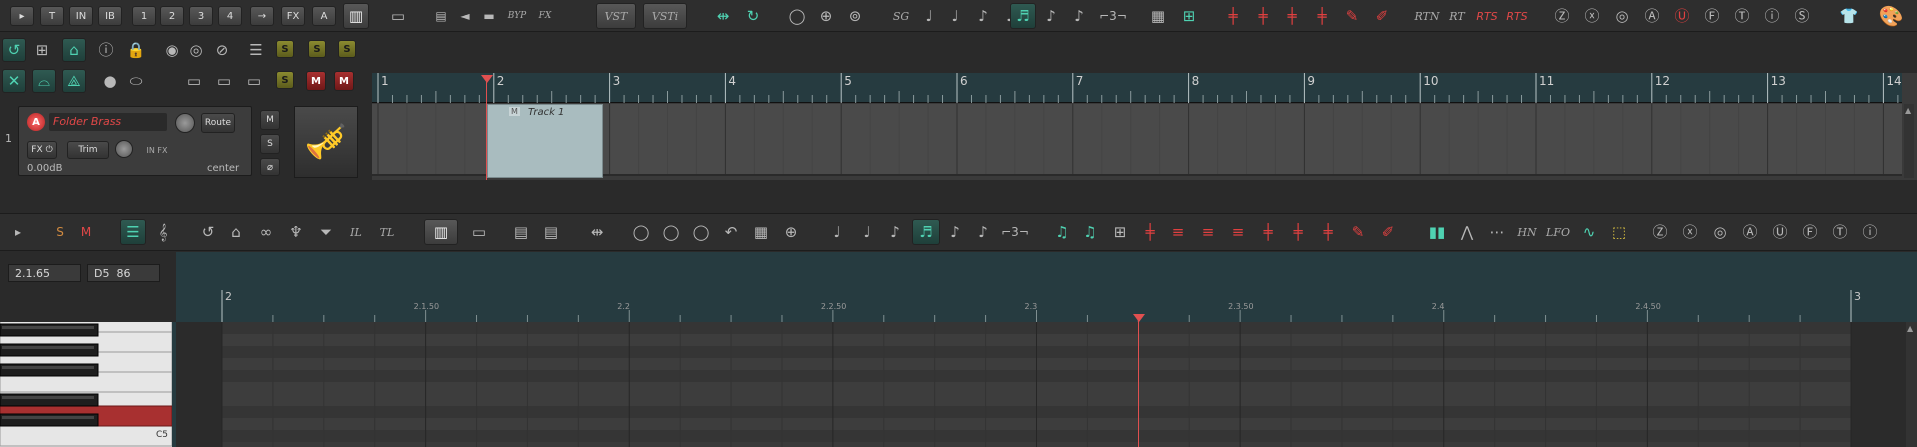 This screenshot has height=447, width=1917. I want to click on midi-piano-button: ▥, so click(441, 232).